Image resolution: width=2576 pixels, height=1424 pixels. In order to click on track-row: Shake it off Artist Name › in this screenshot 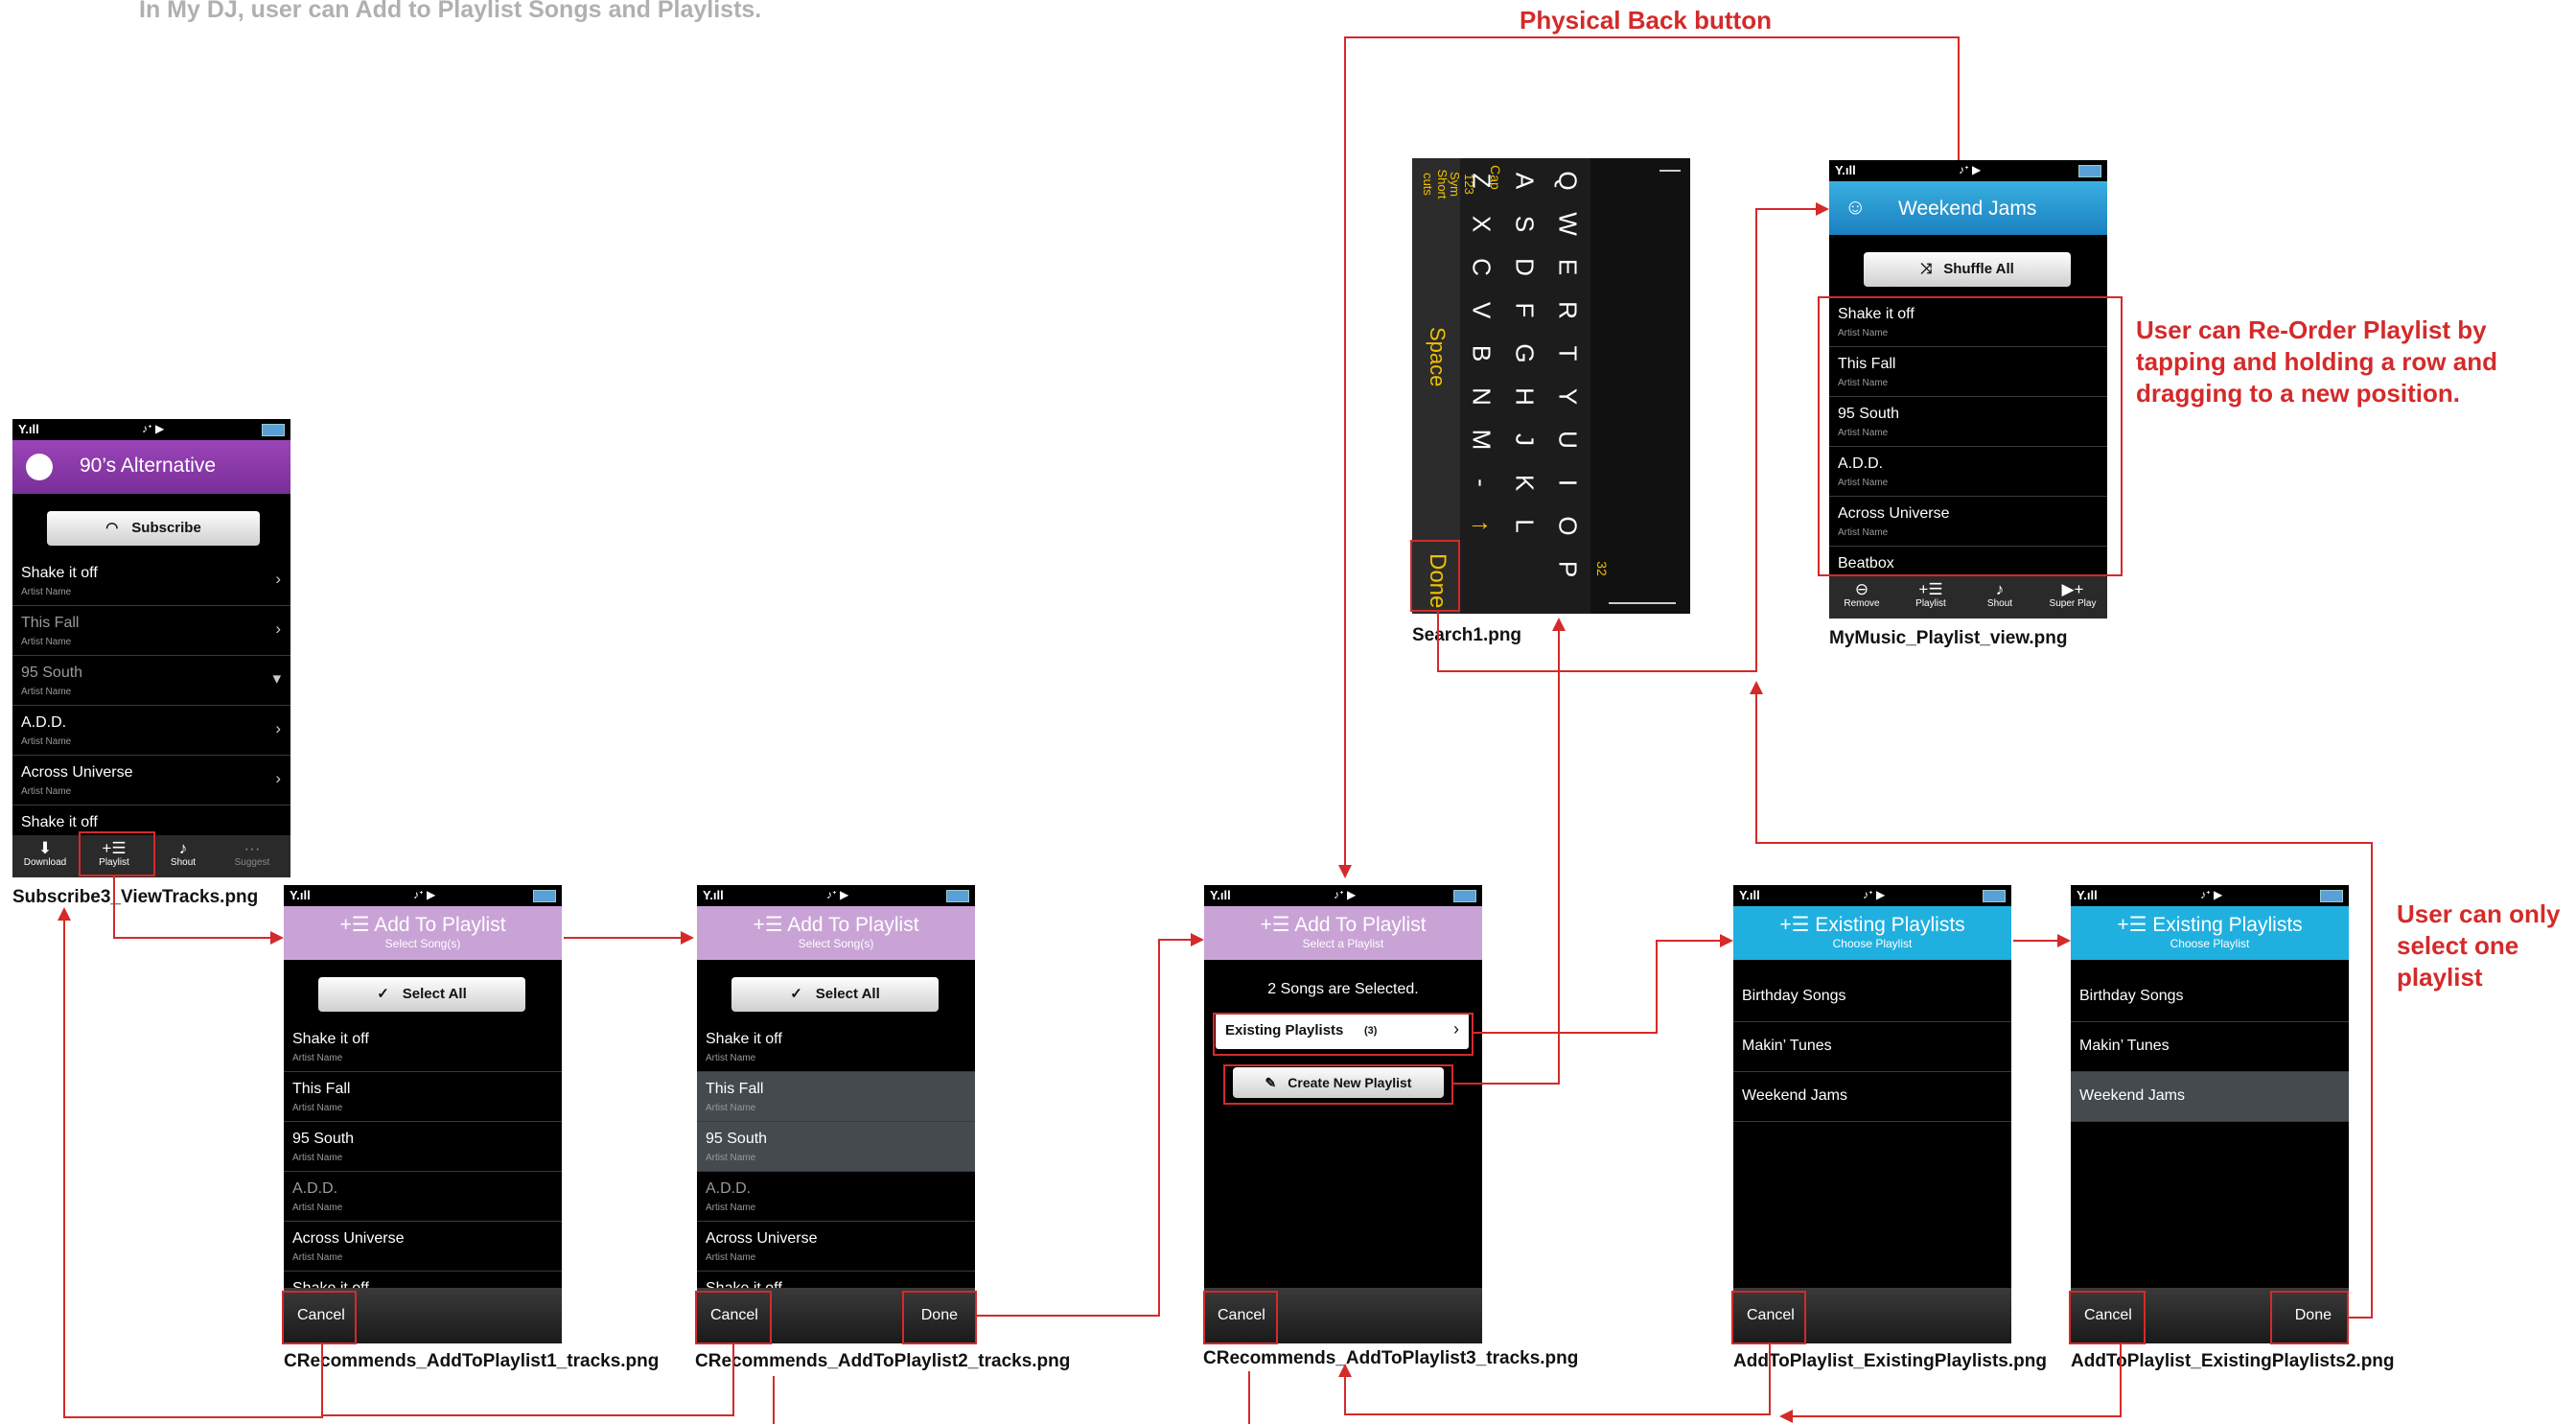, I will do `click(151, 581)`.